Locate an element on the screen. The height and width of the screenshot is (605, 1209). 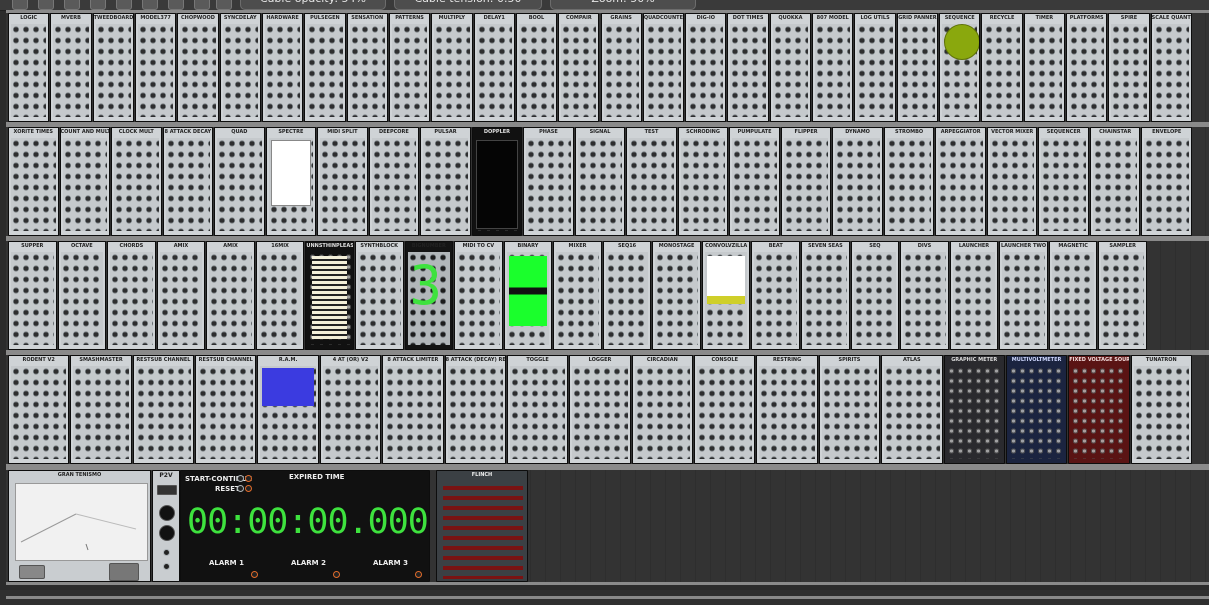
module-dig-io: DIG-IO is located at coordinates (706, 67).